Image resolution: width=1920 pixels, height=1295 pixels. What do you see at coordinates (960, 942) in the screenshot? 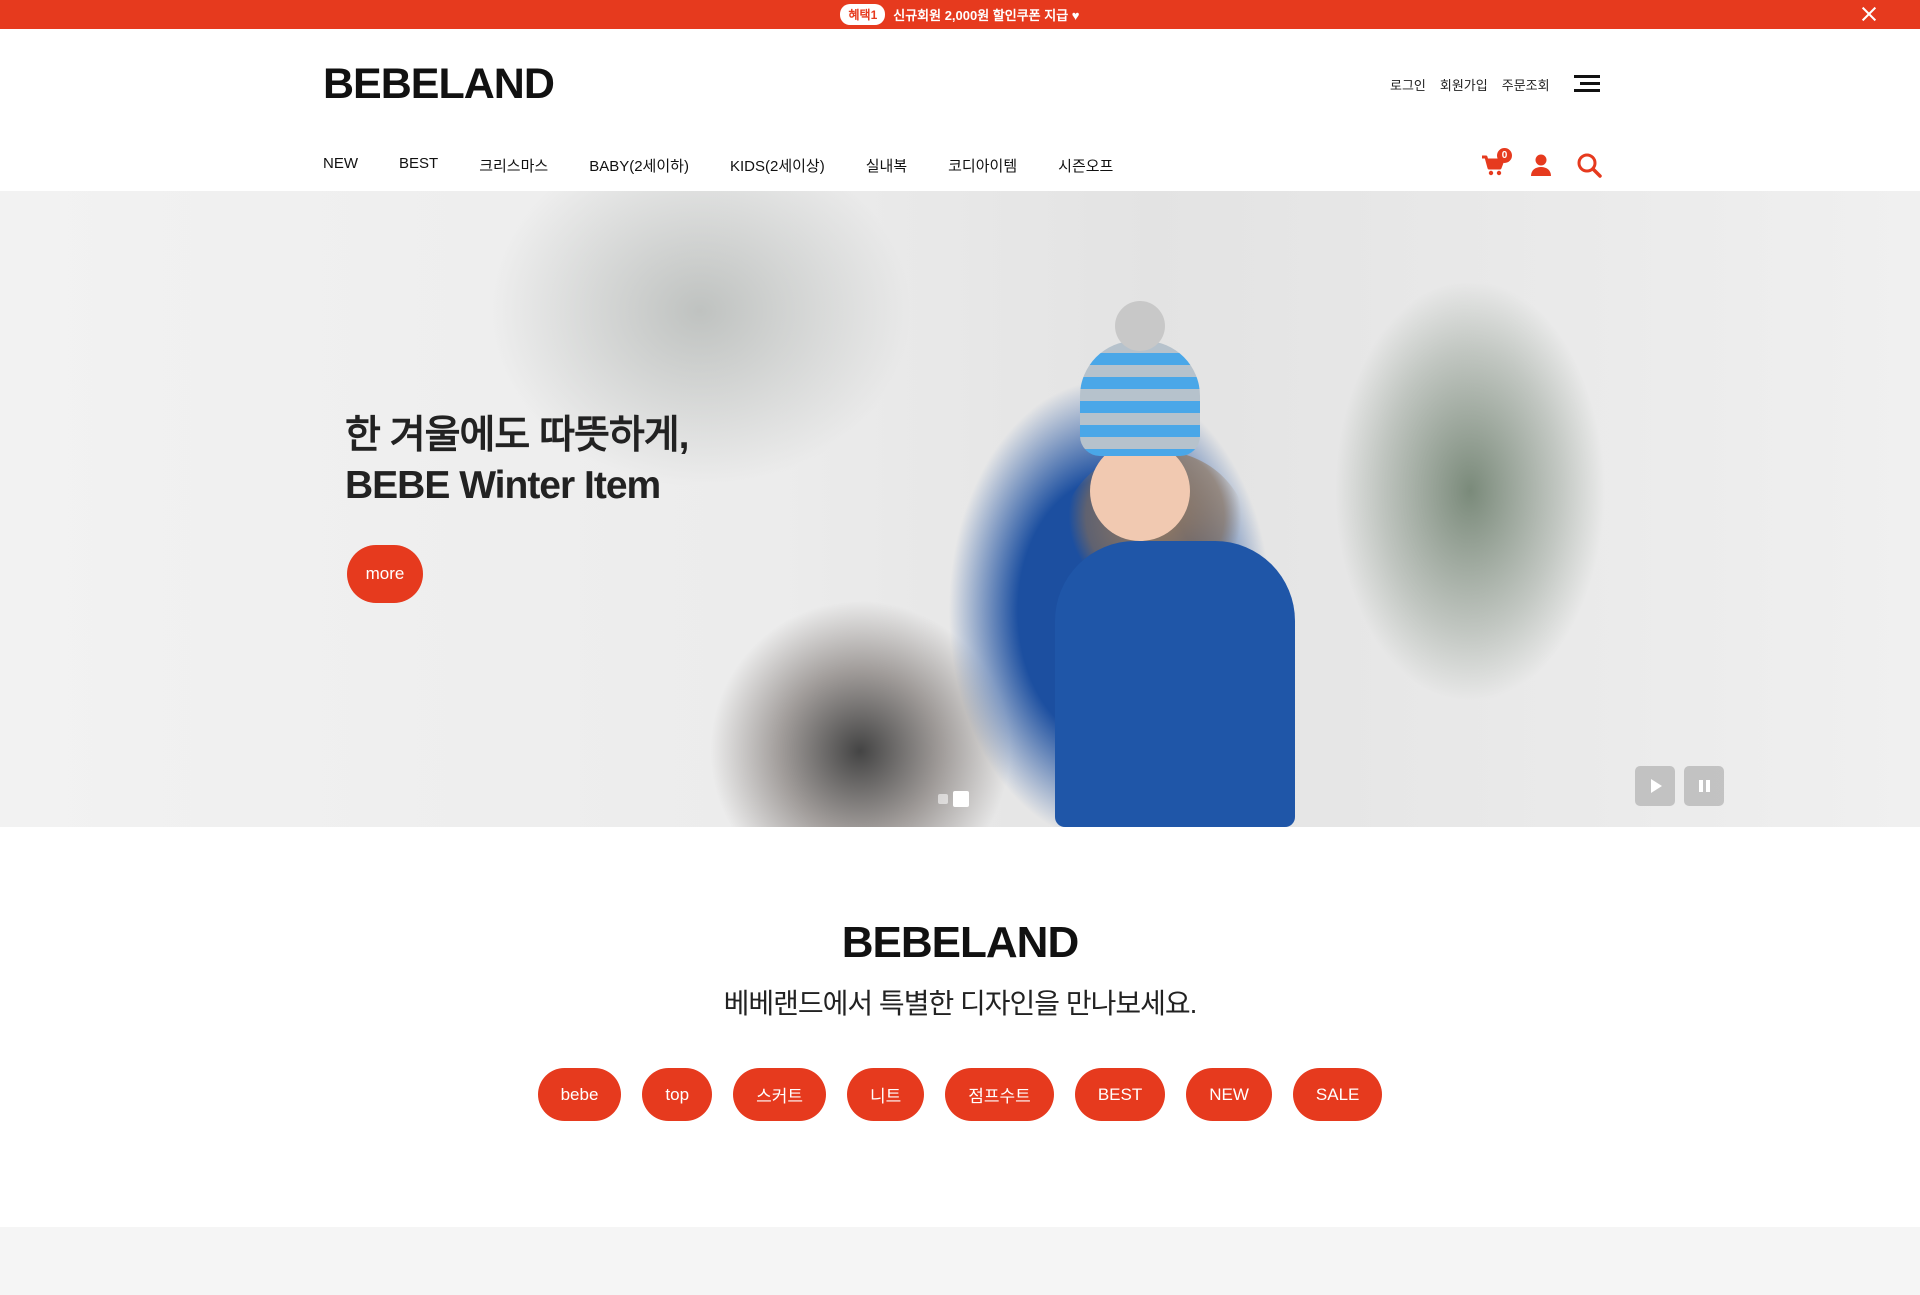
I see `brand-title: BEBELAND` at bounding box center [960, 942].